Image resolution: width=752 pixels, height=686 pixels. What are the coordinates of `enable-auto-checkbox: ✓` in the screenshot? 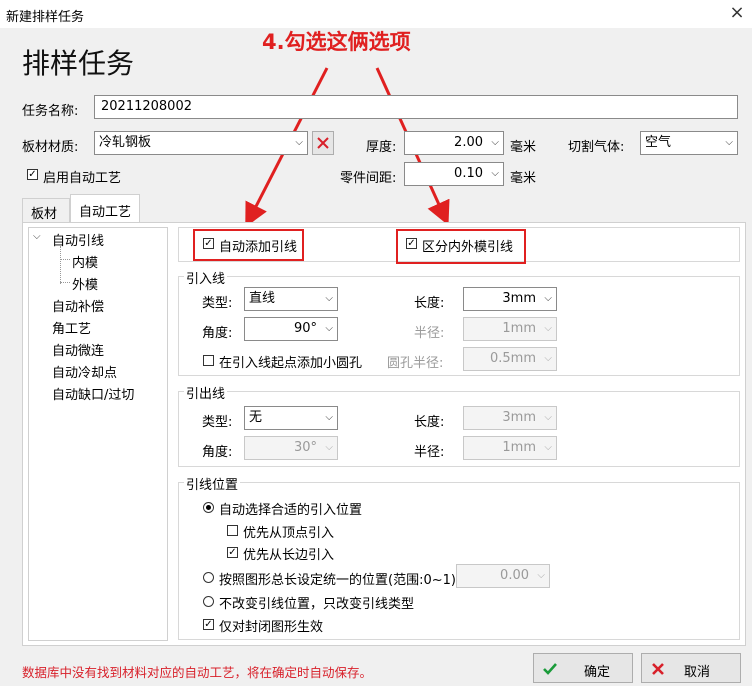 It's located at (32, 174).